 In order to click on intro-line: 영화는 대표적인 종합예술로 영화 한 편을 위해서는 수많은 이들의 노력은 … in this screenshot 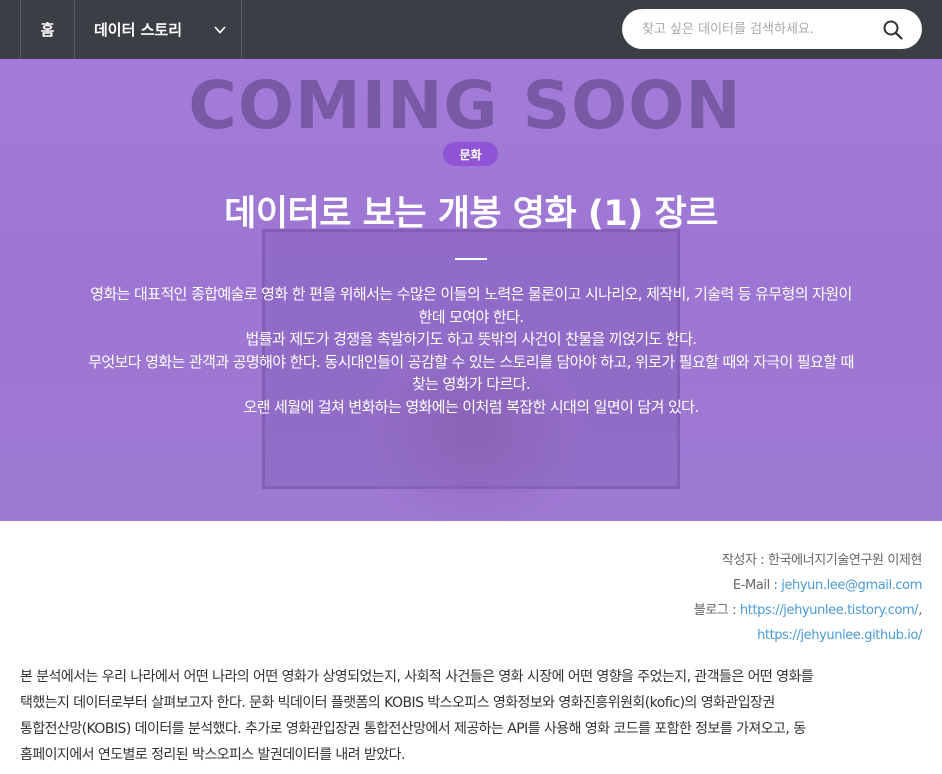, I will do `click(471, 294)`.